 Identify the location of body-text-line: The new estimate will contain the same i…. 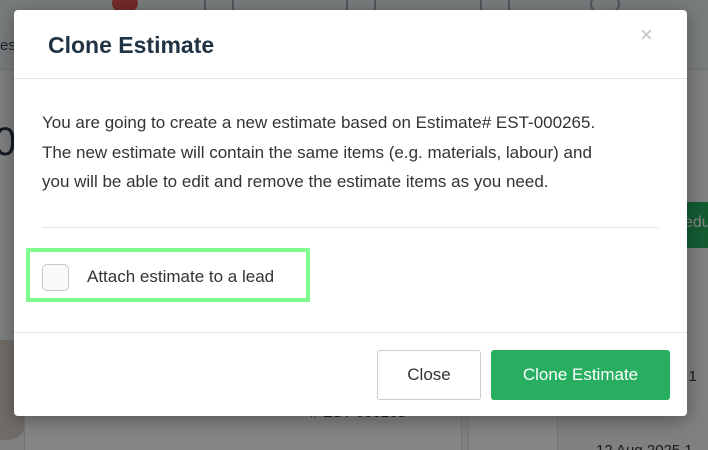
(317, 152).